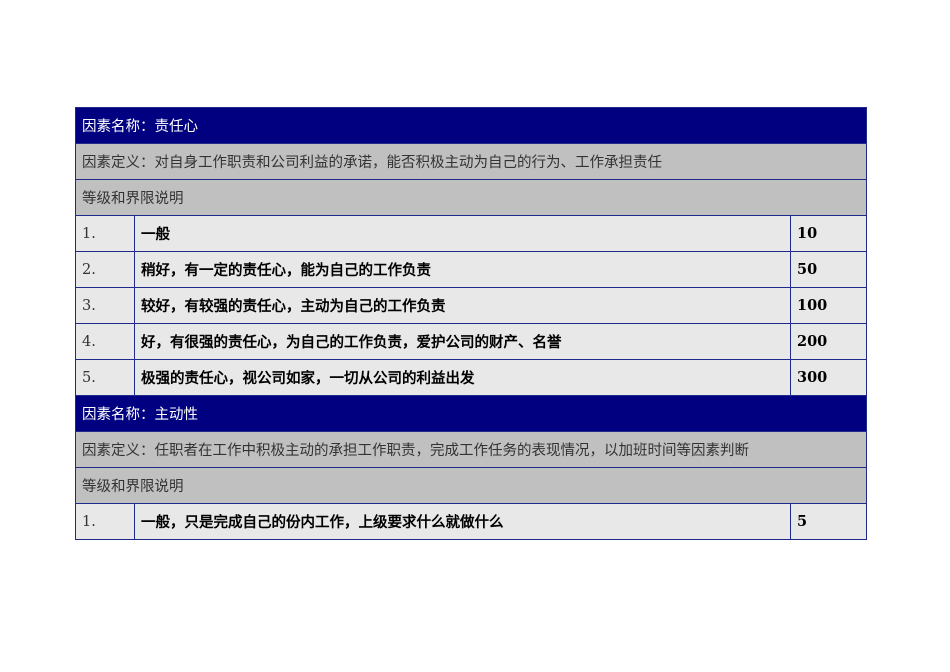  I want to click on level-score: 200, so click(828, 341).